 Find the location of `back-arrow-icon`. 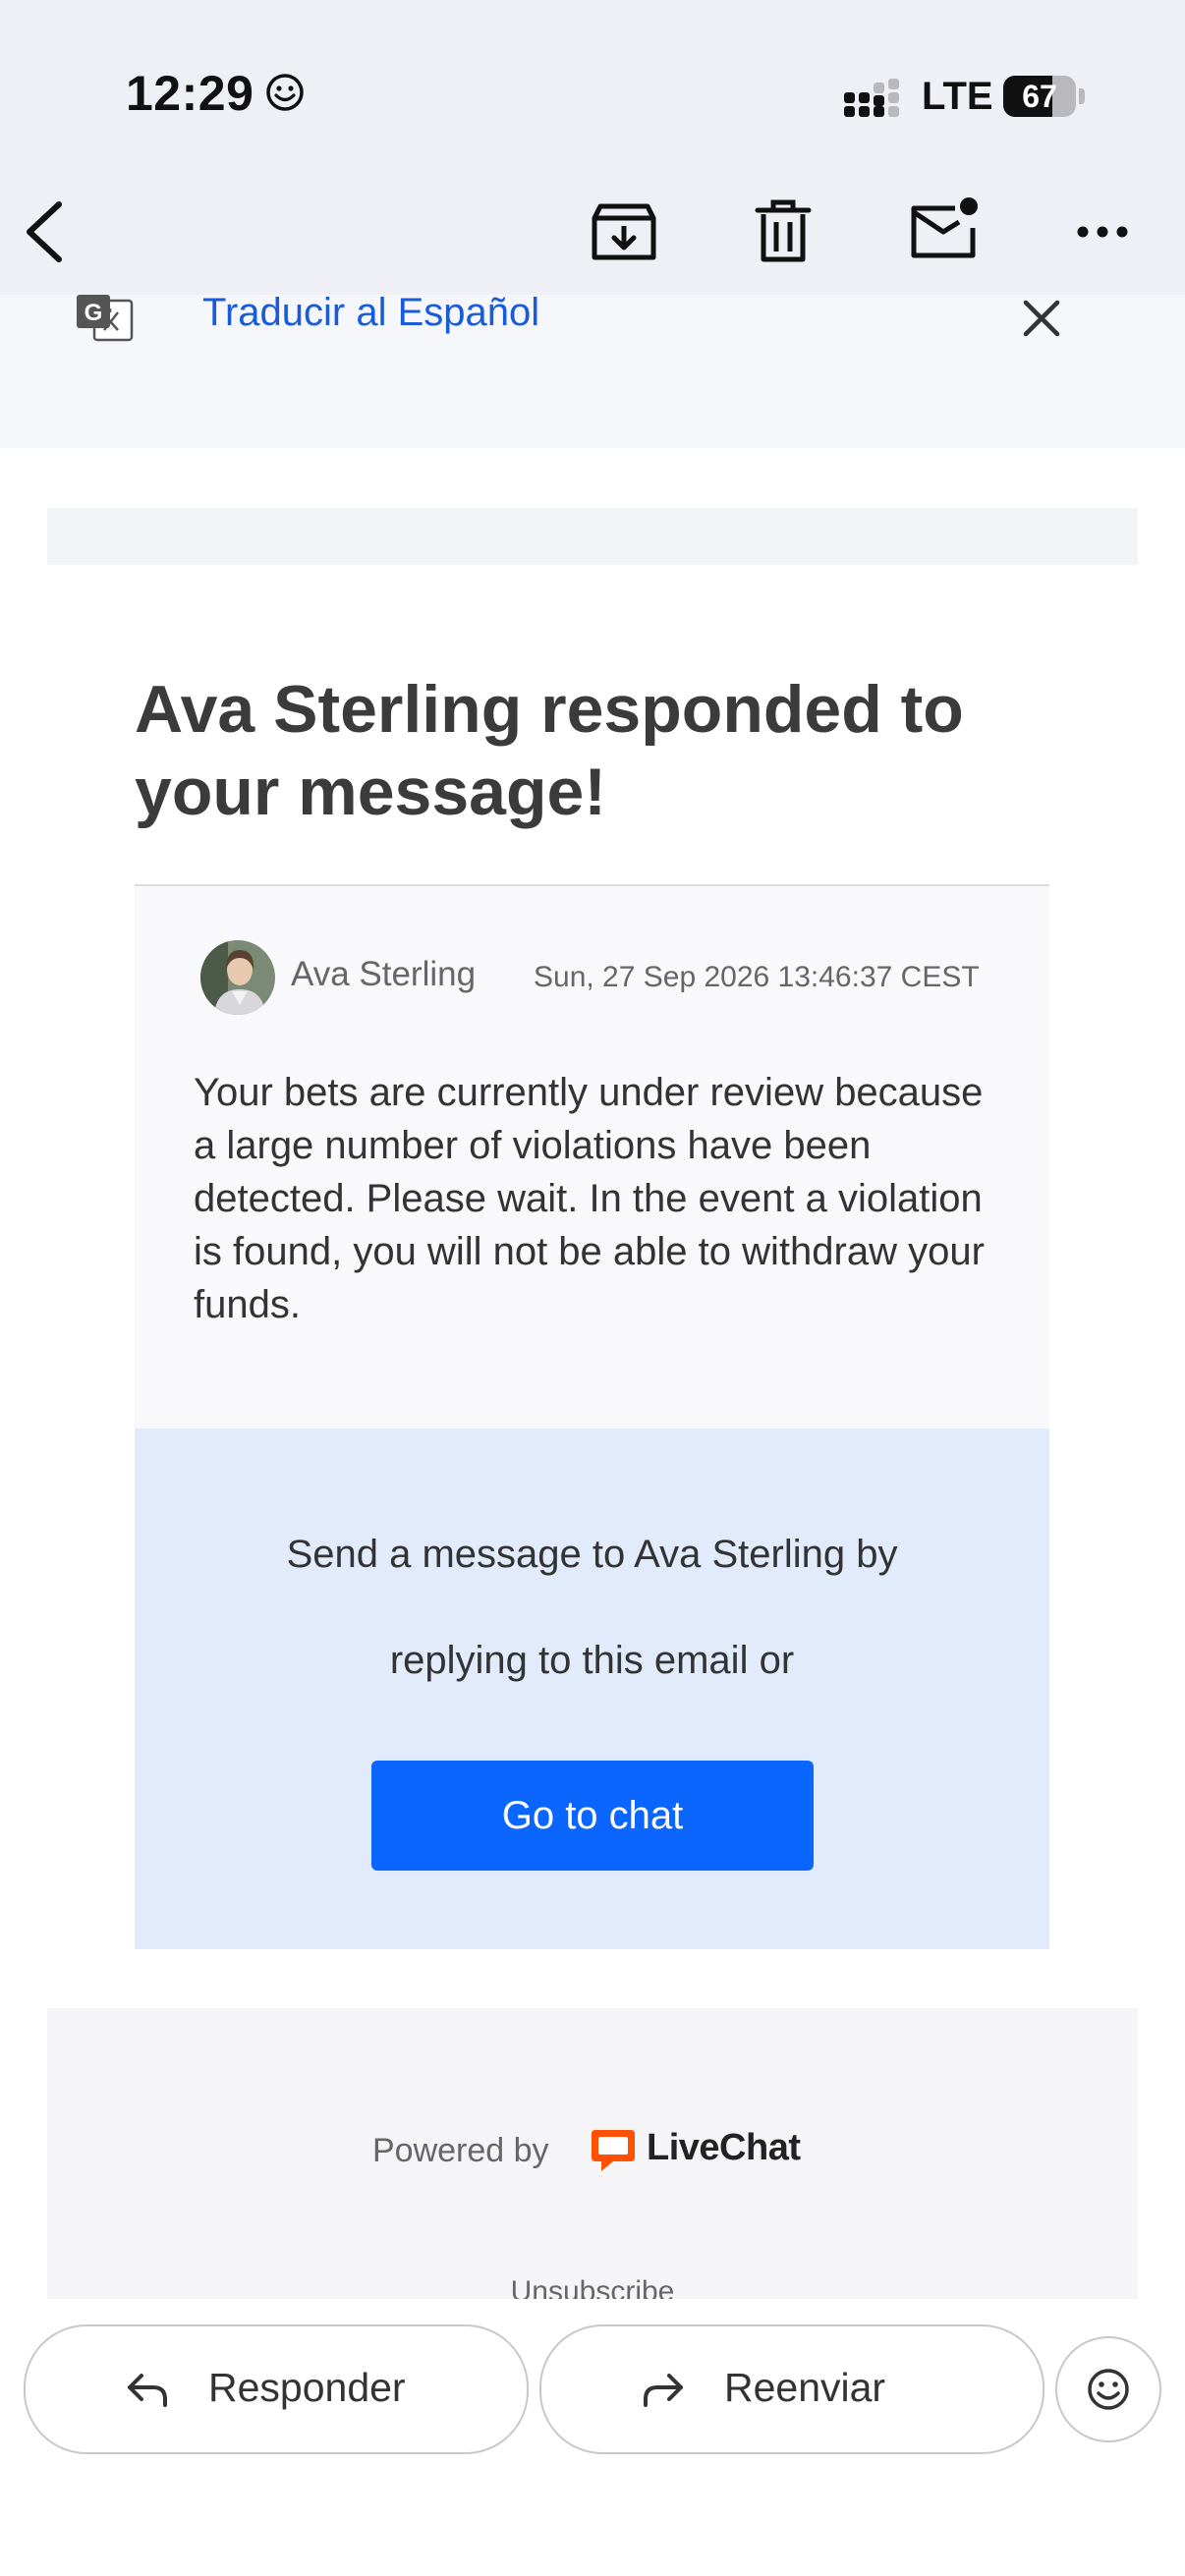

back-arrow-icon is located at coordinates (48, 232).